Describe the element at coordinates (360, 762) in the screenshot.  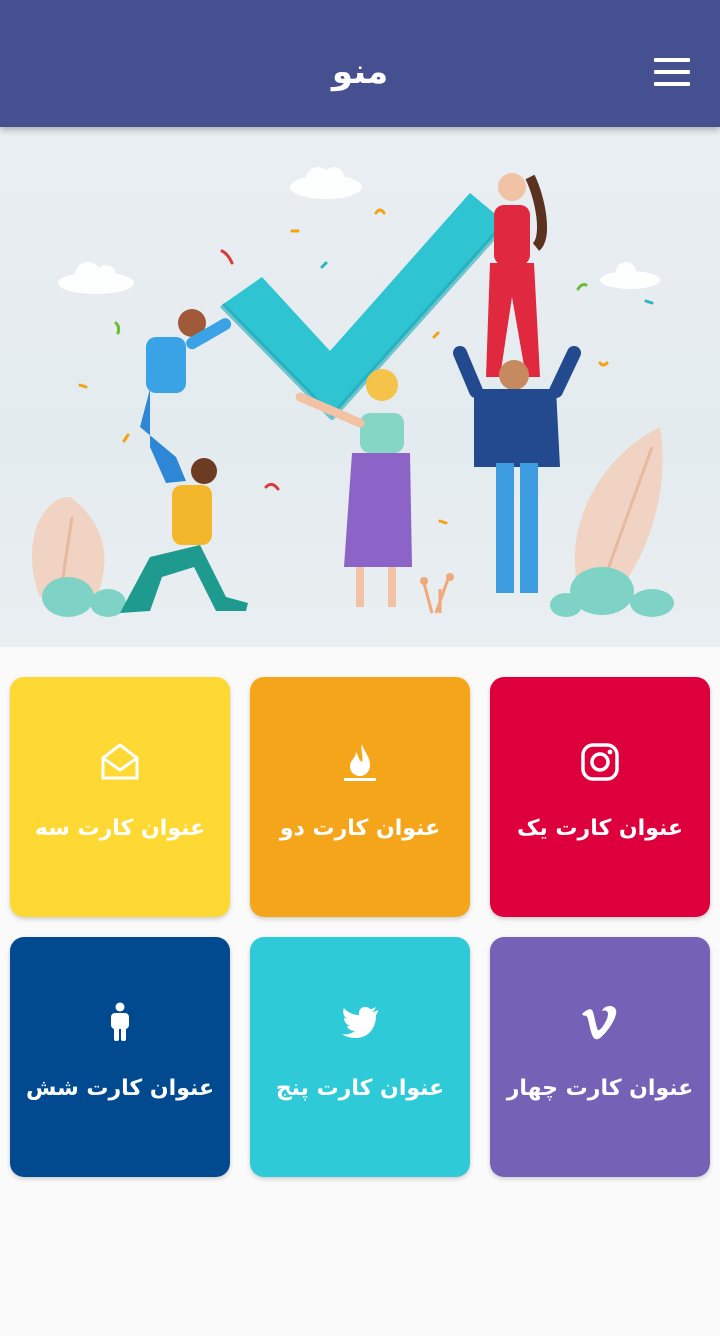
I see `flame-icon` at that location.